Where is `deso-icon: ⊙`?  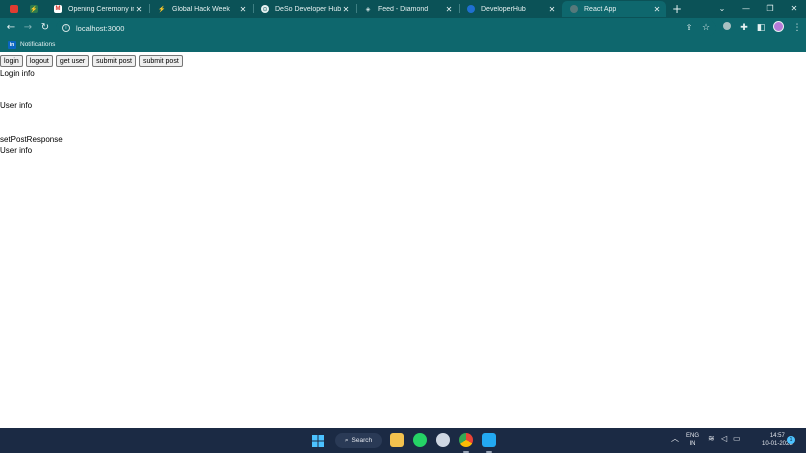 deso-icon: ⊙ is located at coordinates (265, 9).